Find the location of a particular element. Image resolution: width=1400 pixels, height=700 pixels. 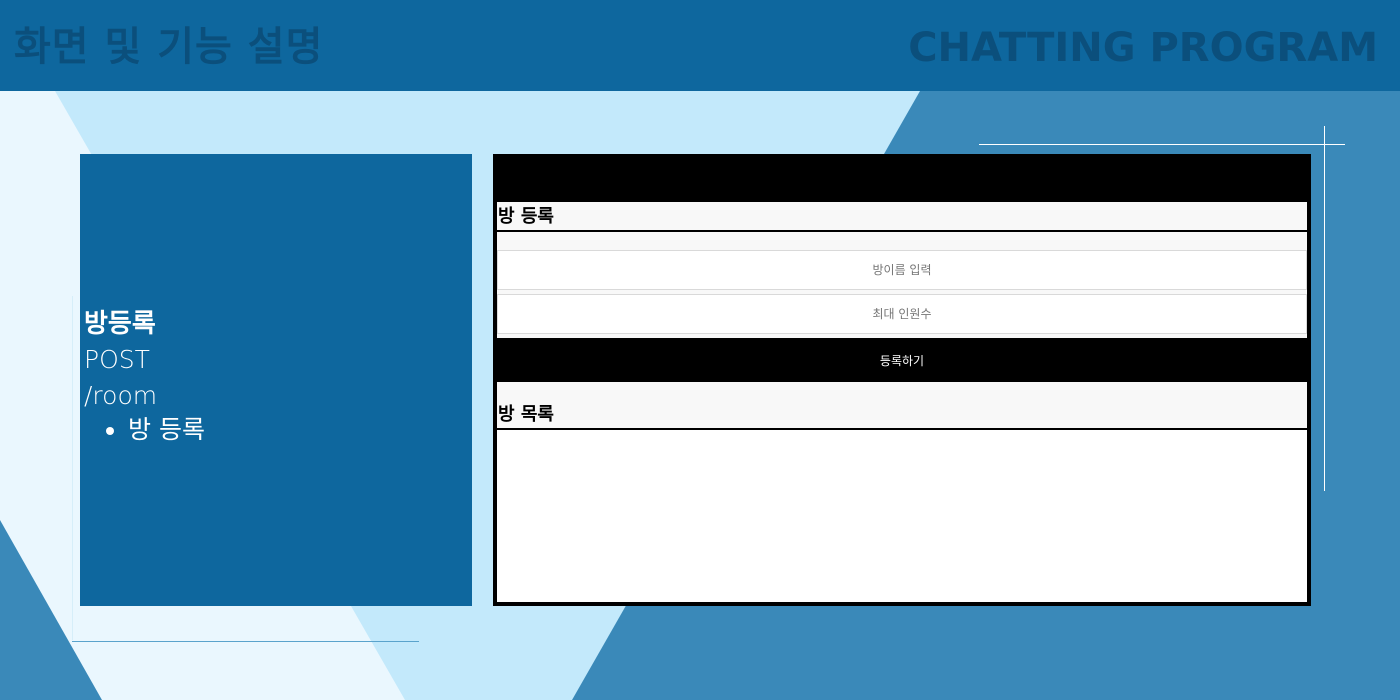

api-method: POST is located at coordinates (117, 359).